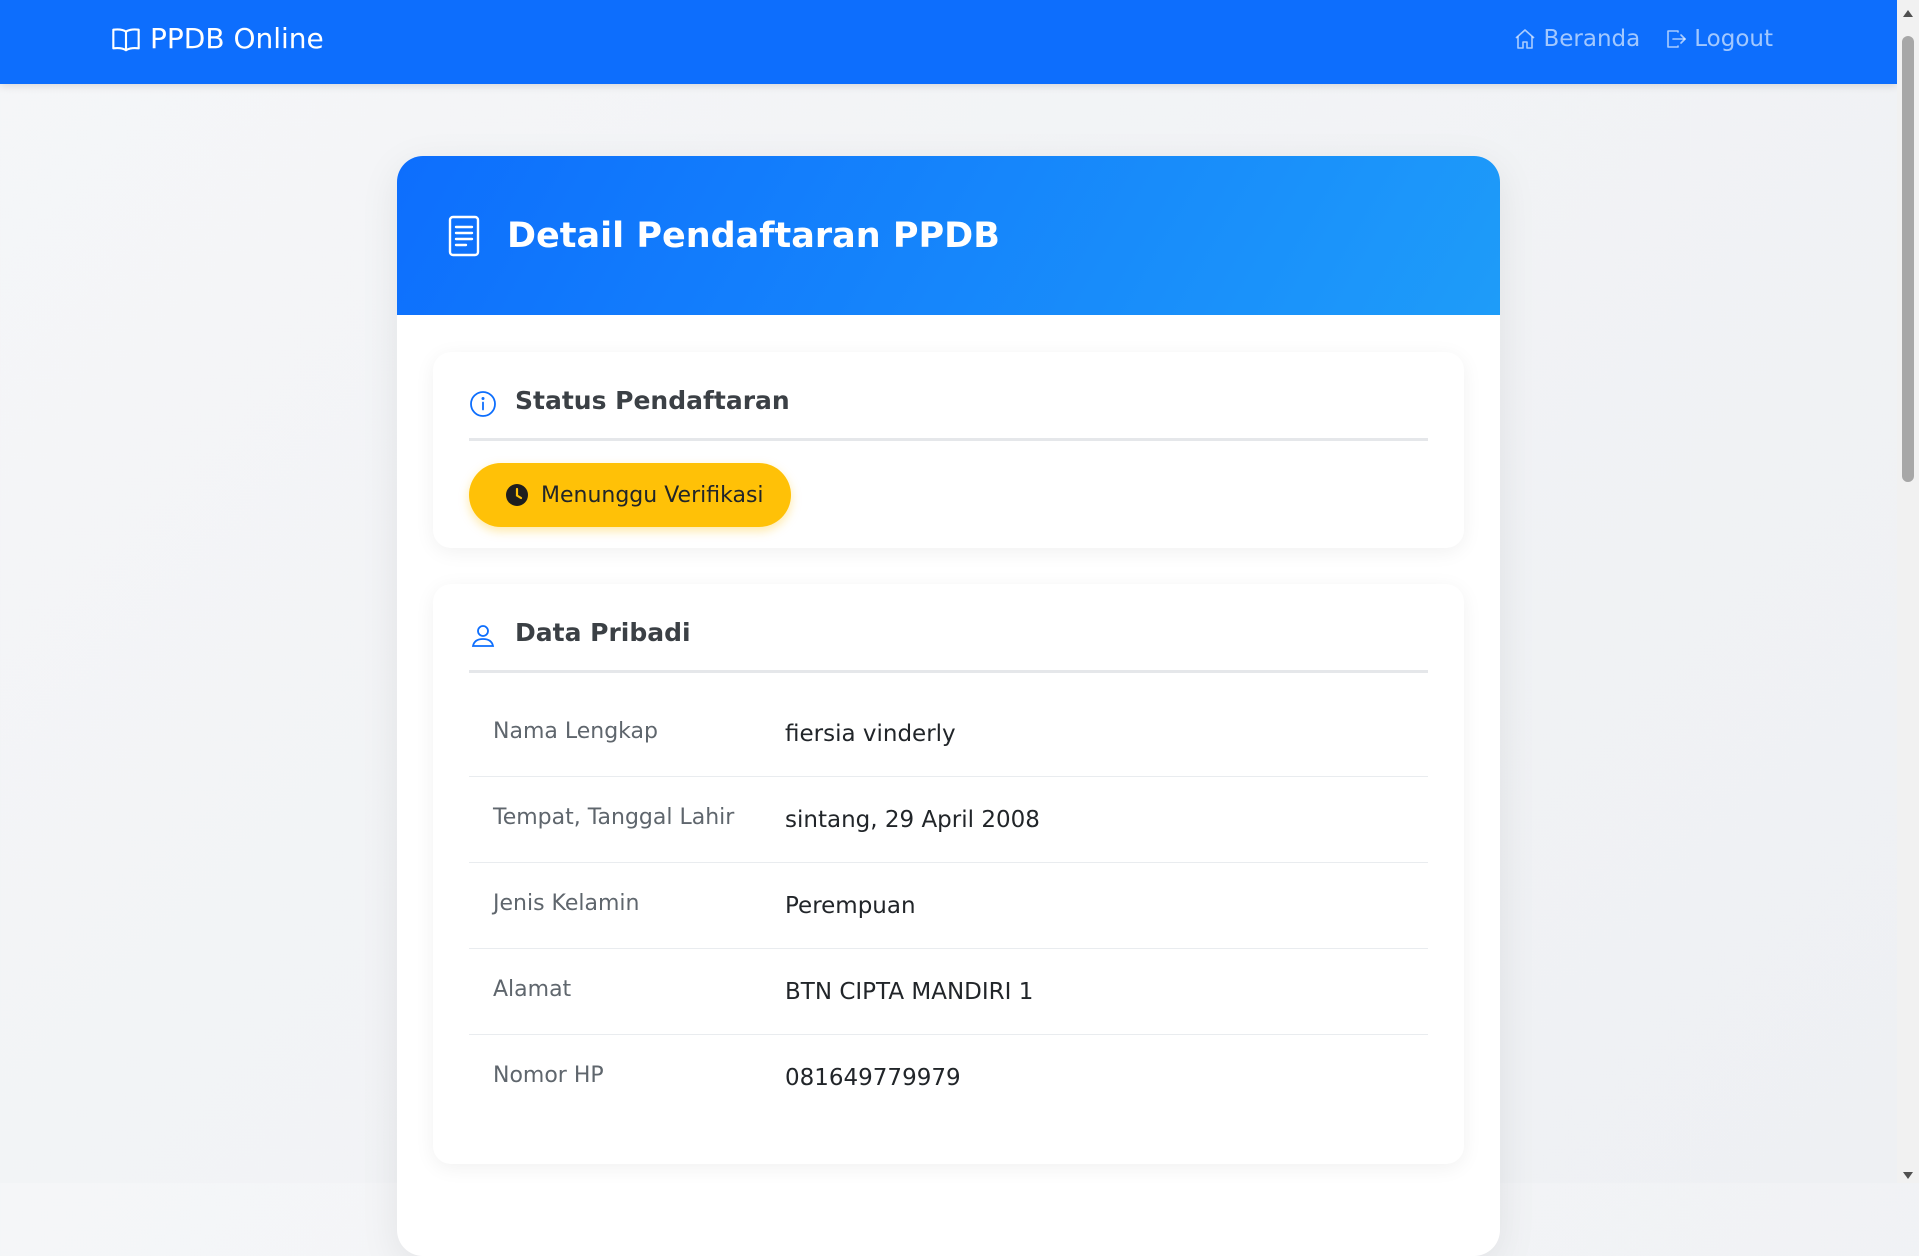 This screenshot has width=1919, height=1256. Describe the element at coordinates (126, 39) in the screenshot. I see `book-icon` at that location.